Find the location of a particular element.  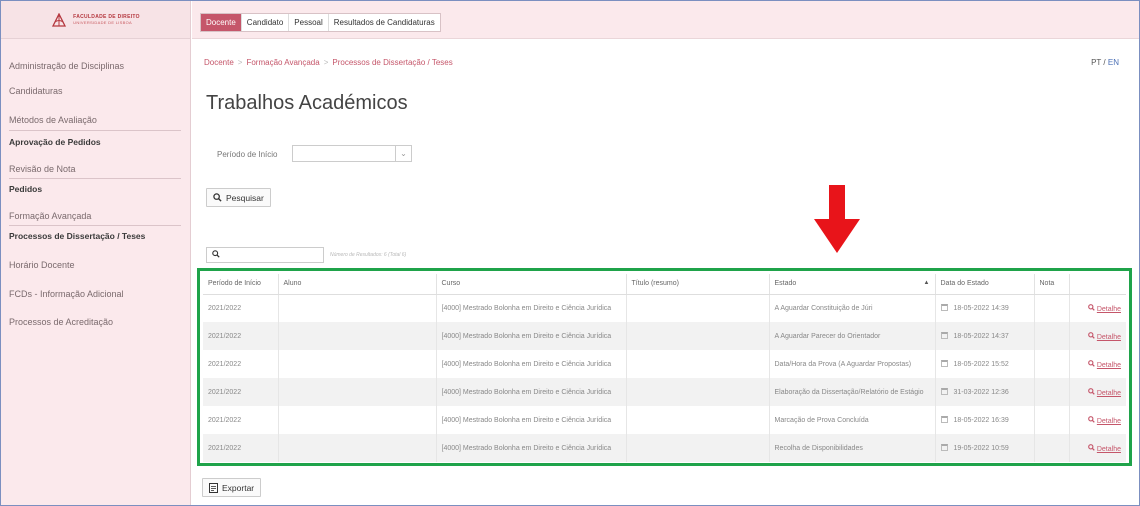

breadcrumb-item-formacao-avancada: Formação Avançada is located at coordinates (282, 62).